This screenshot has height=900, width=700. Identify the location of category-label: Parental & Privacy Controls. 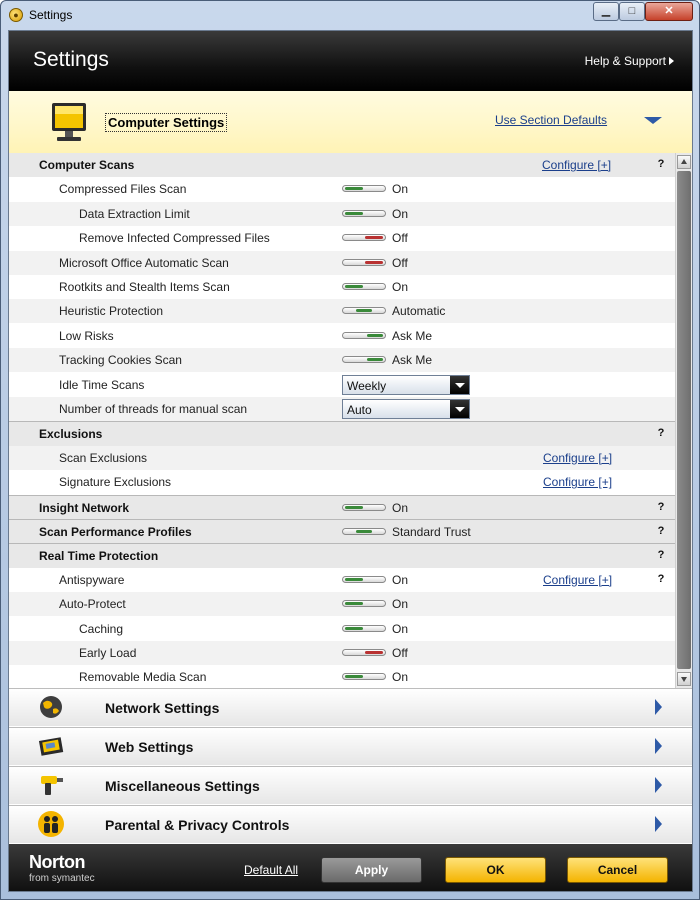
(197, 825).